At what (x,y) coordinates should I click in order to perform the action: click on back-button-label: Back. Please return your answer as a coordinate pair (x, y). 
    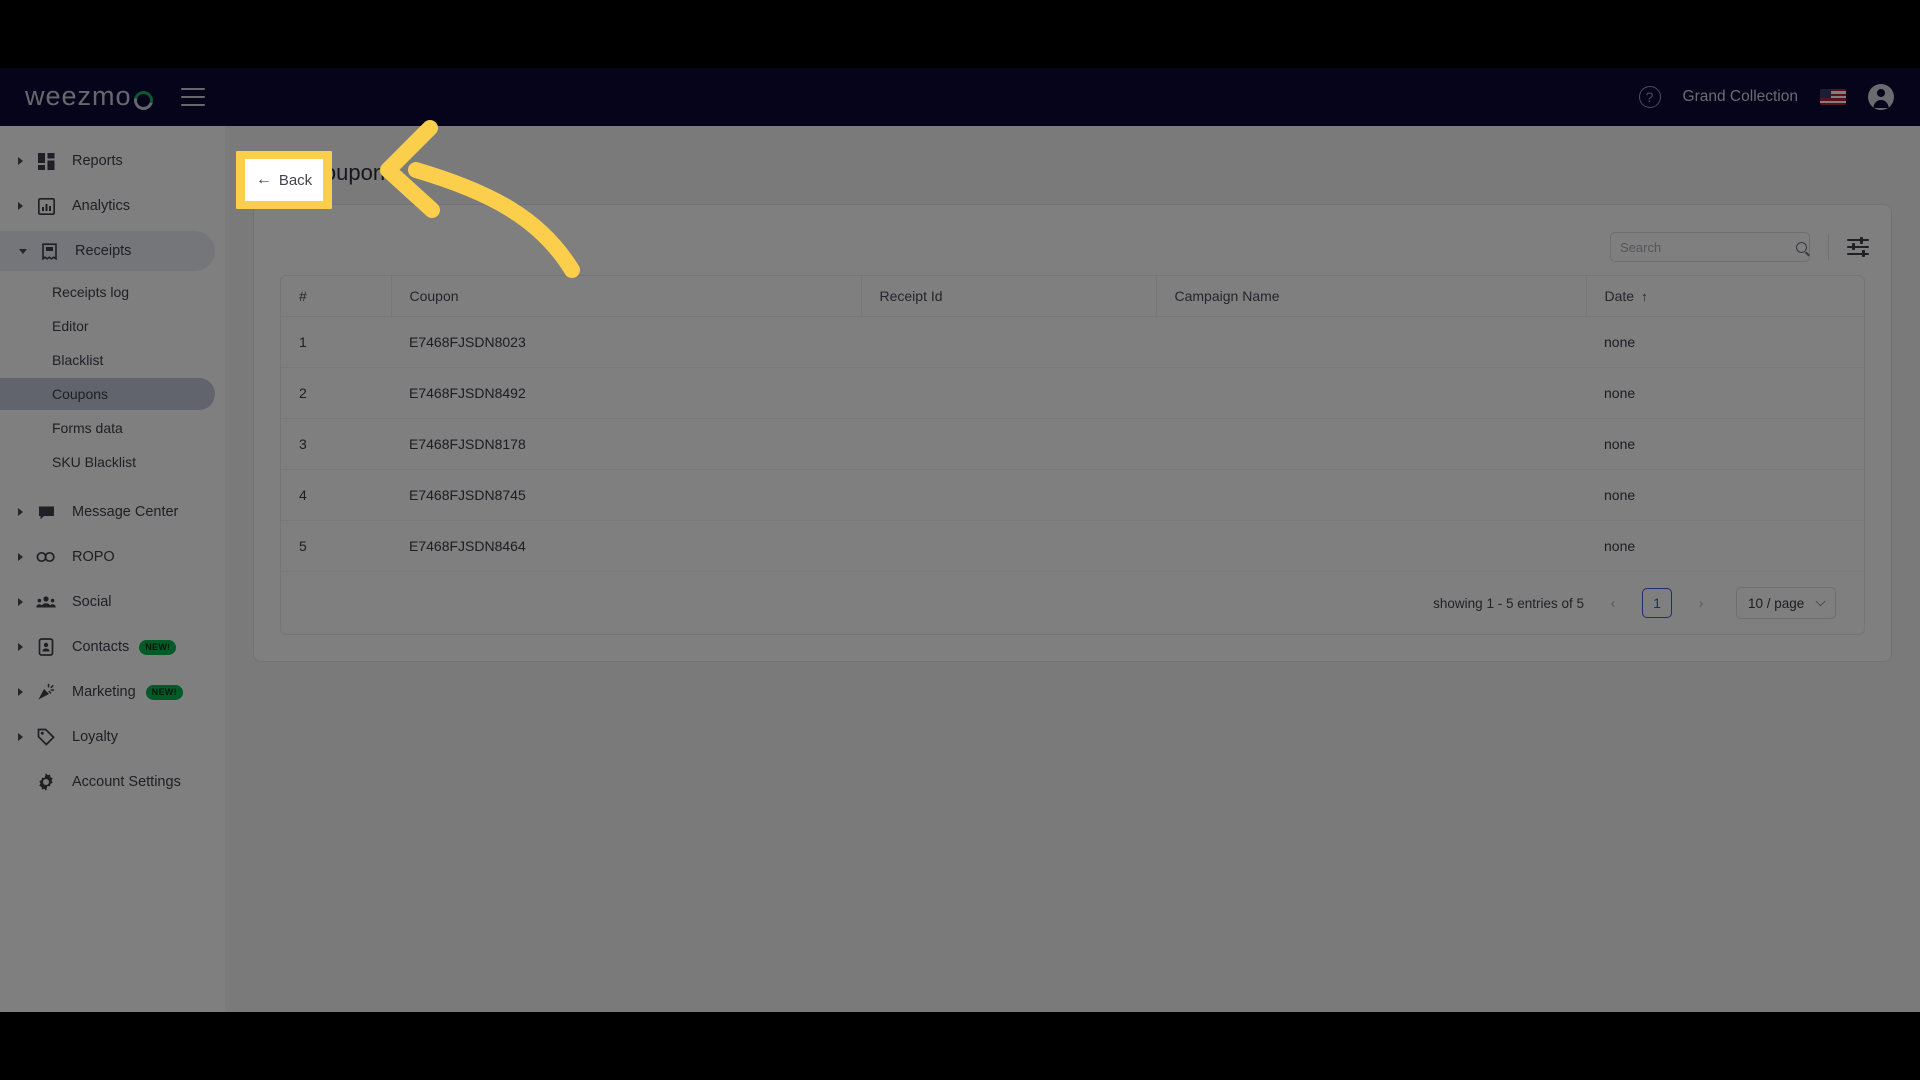
    Looking at the image, I should click on (295, 180).